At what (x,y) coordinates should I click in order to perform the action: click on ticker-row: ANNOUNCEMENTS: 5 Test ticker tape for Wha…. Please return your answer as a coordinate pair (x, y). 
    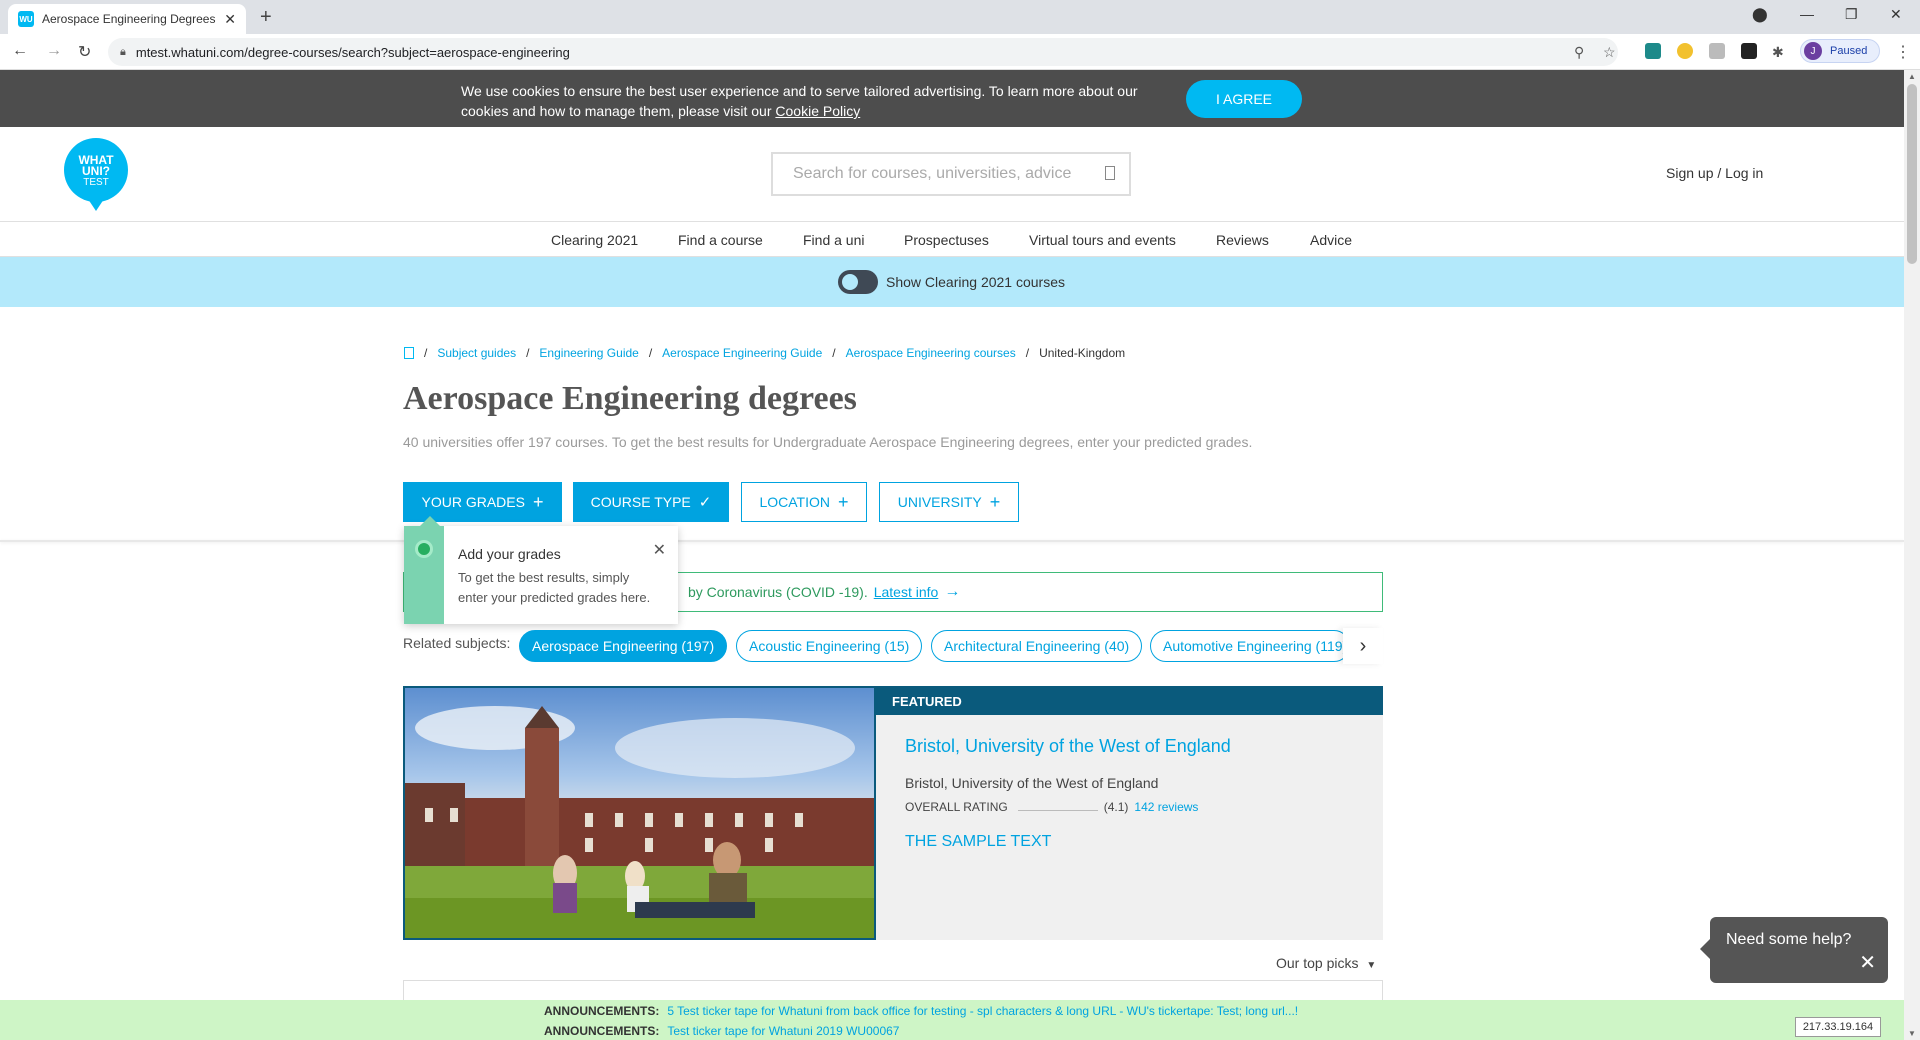
    Looking at the image, I should click on (921, 1011).